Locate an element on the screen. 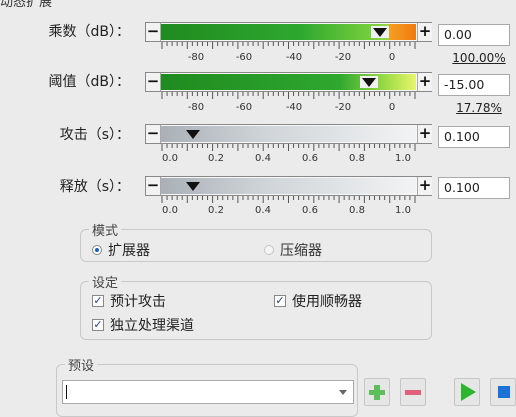 This screenshot has height=417, width=516. threshold-percent: 17.78% is located at coordinates (479, 108).